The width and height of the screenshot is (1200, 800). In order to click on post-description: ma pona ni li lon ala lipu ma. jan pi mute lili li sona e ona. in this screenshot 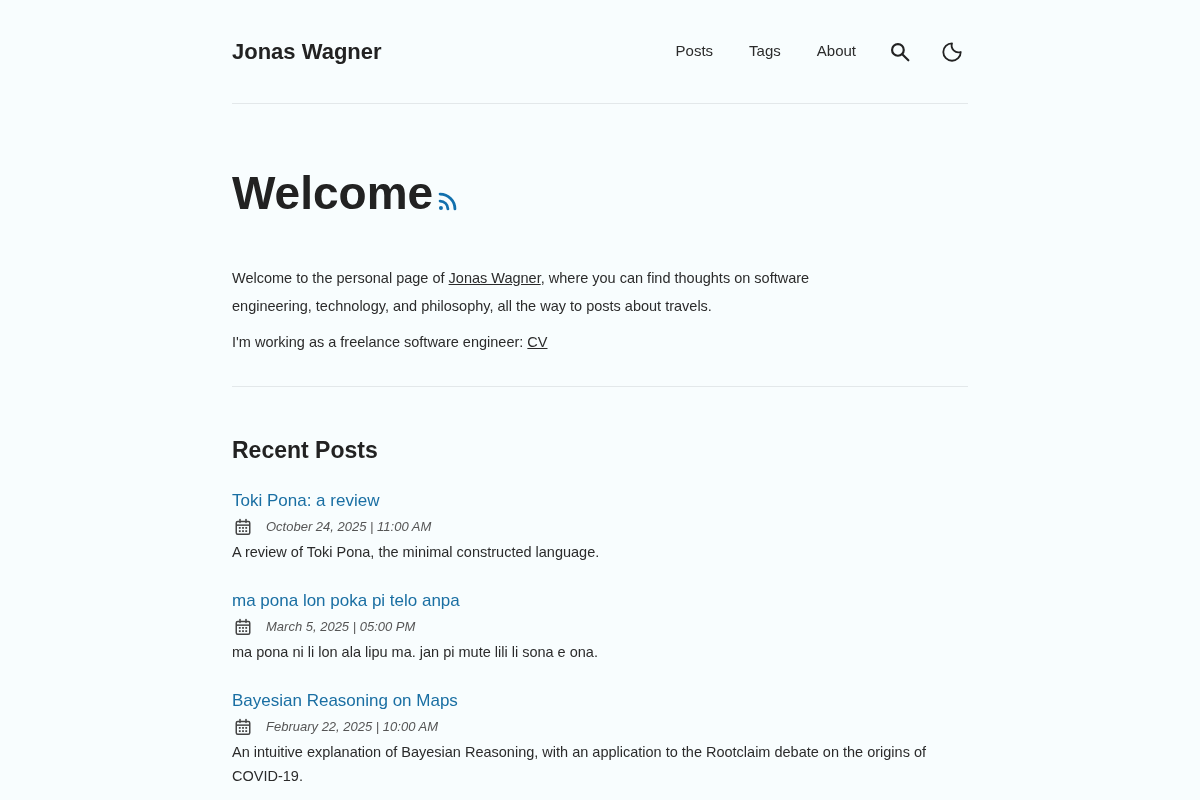, I will do `click(415, 652)`.